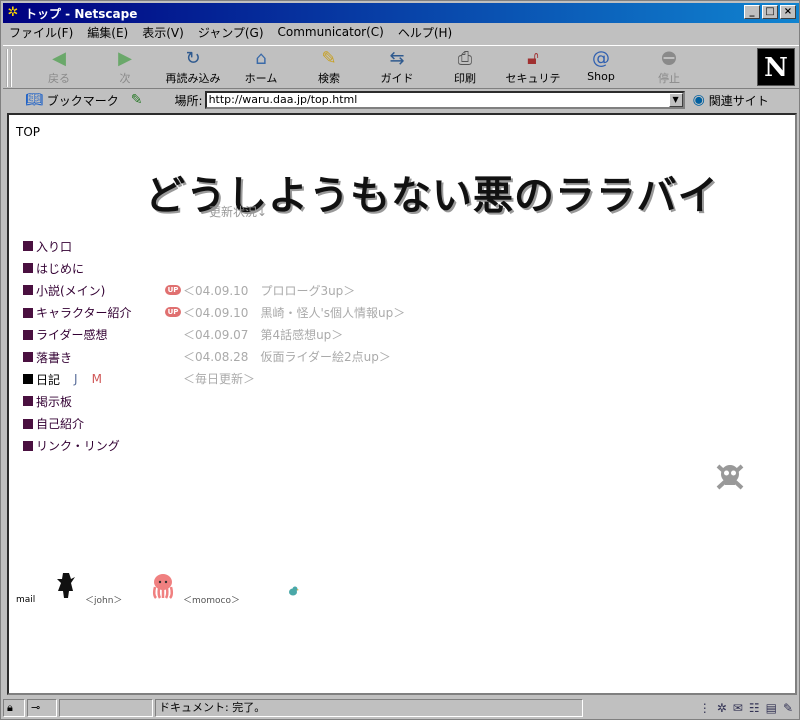 The width and height of the screenshot is (800, 720). What do you see at coordinates (754, 708) in the screenshot?
I see `newsgroups-icon: ☷` at bounding box center [754, 708].